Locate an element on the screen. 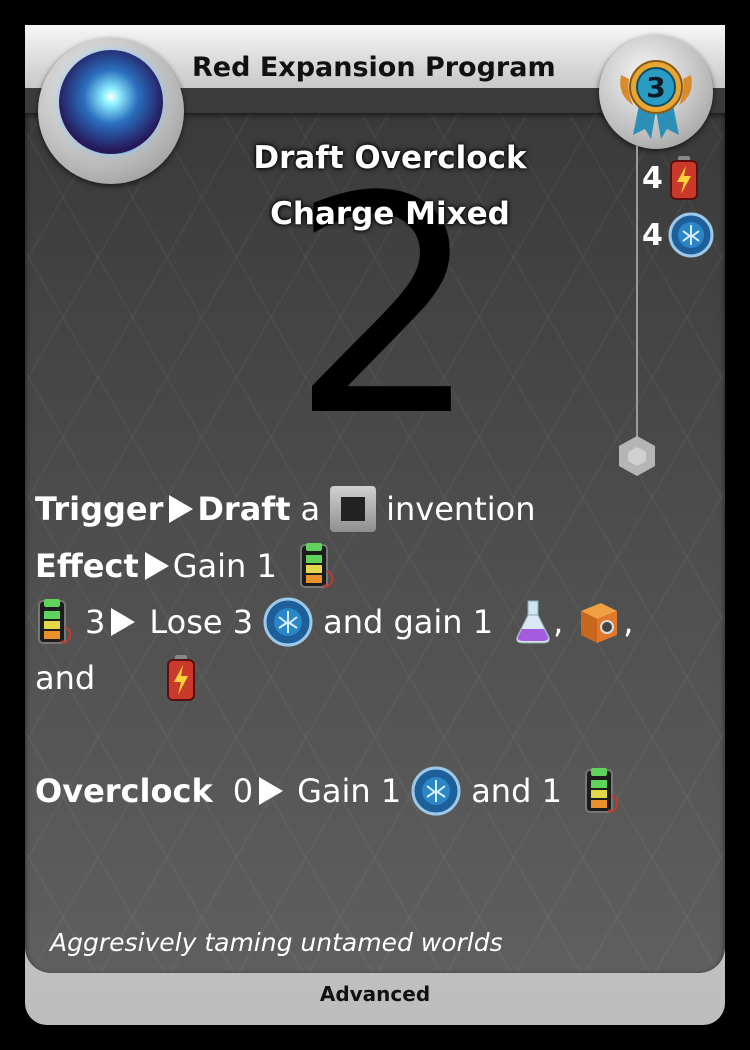 The width and height of the screenshot is (750, 1050). trigger-line: Trigger Draft a invention is located at coordinates (285, 509).